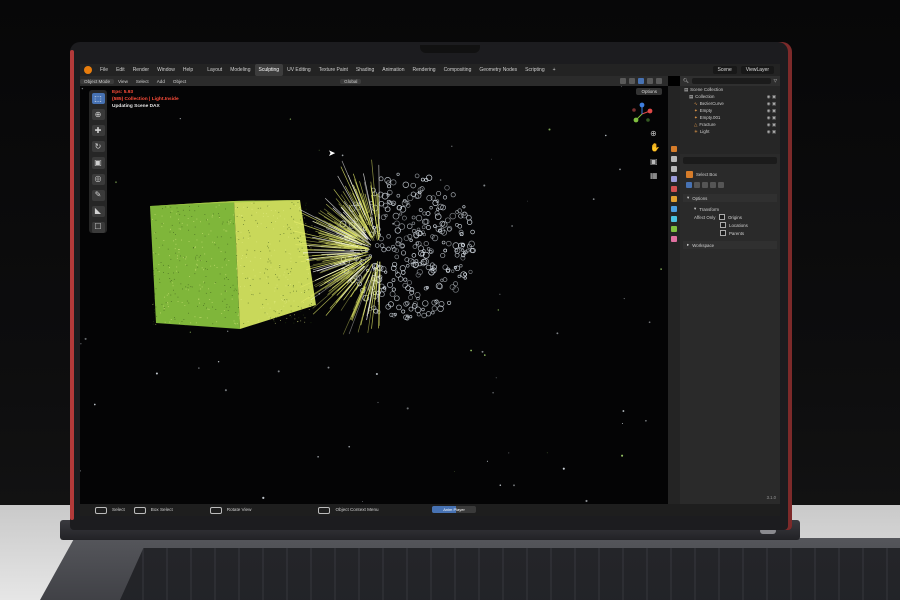 The height and width of the screenshot is (600, 900). I want to click on output-tab-icon, so click(674, 169).